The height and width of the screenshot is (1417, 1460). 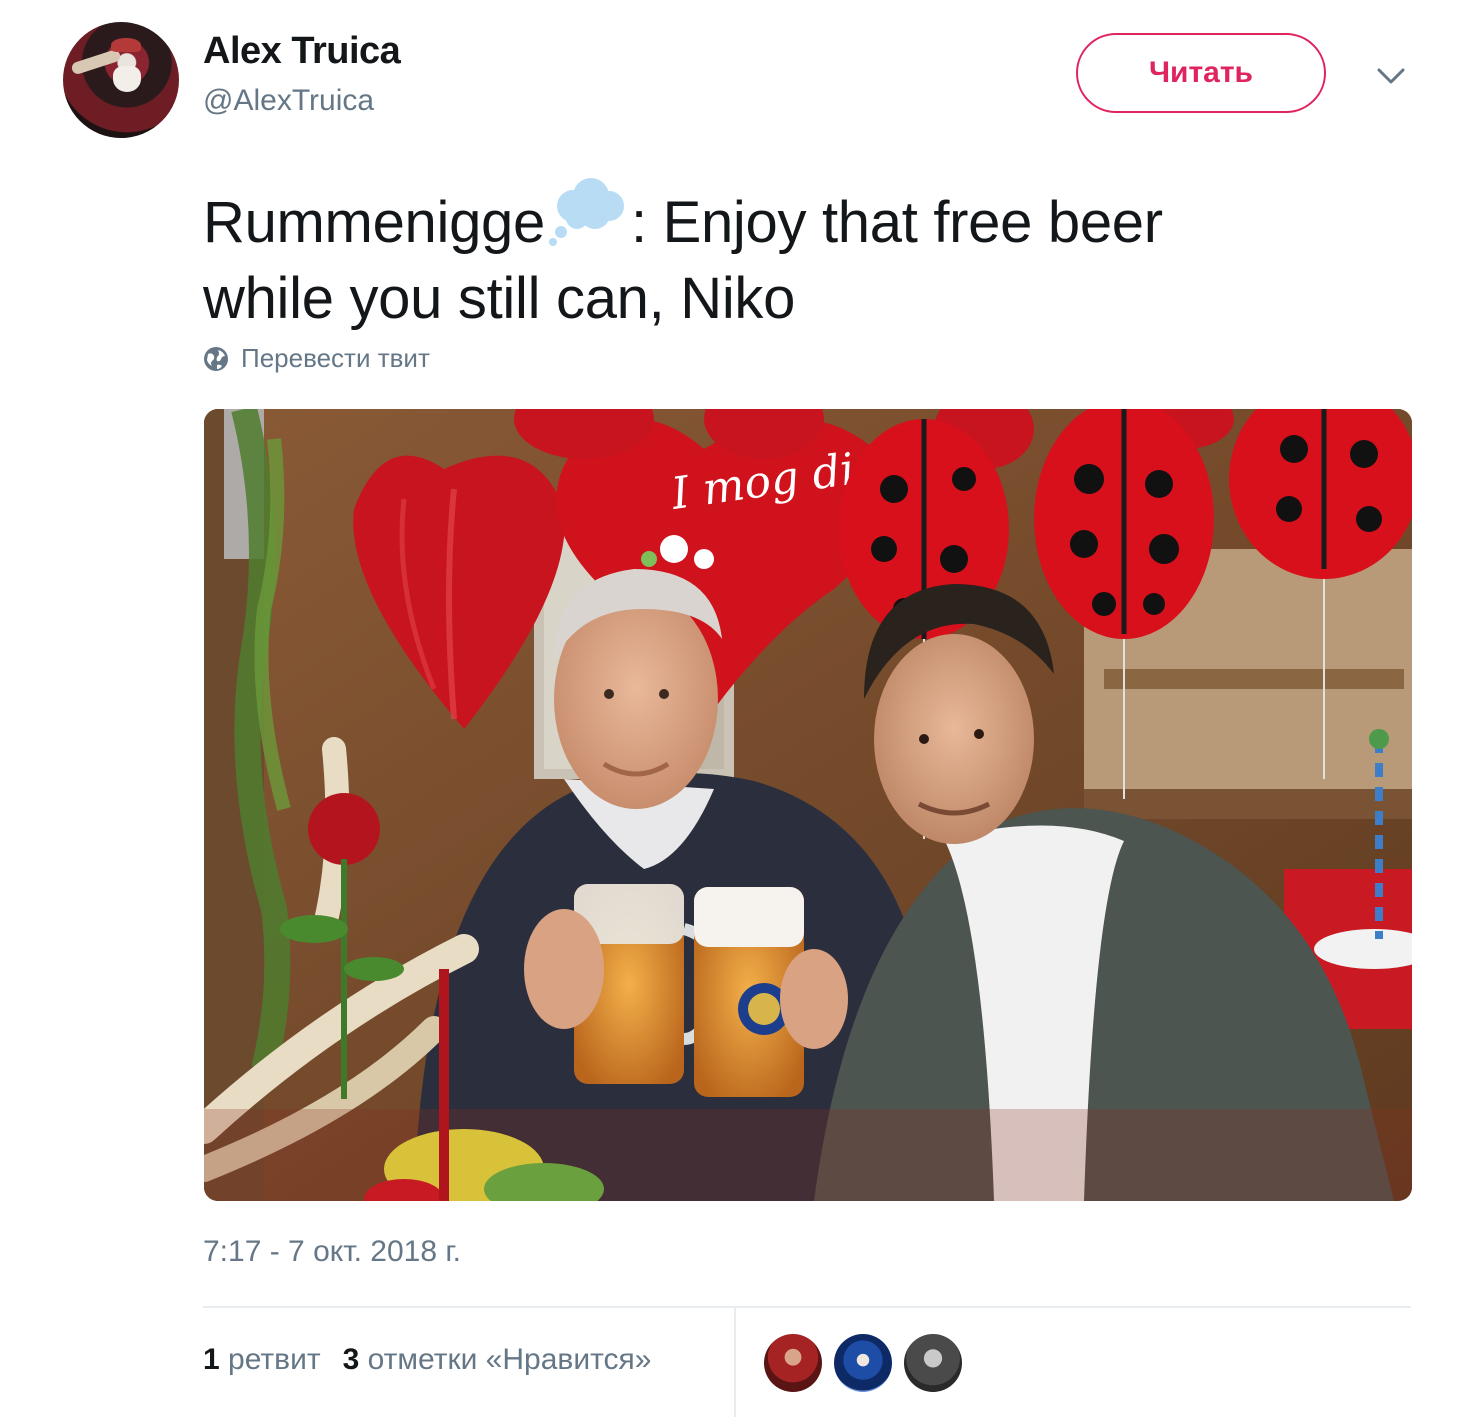 I want to click on retweets-label: ретвит, so click(x=274, y=1359).